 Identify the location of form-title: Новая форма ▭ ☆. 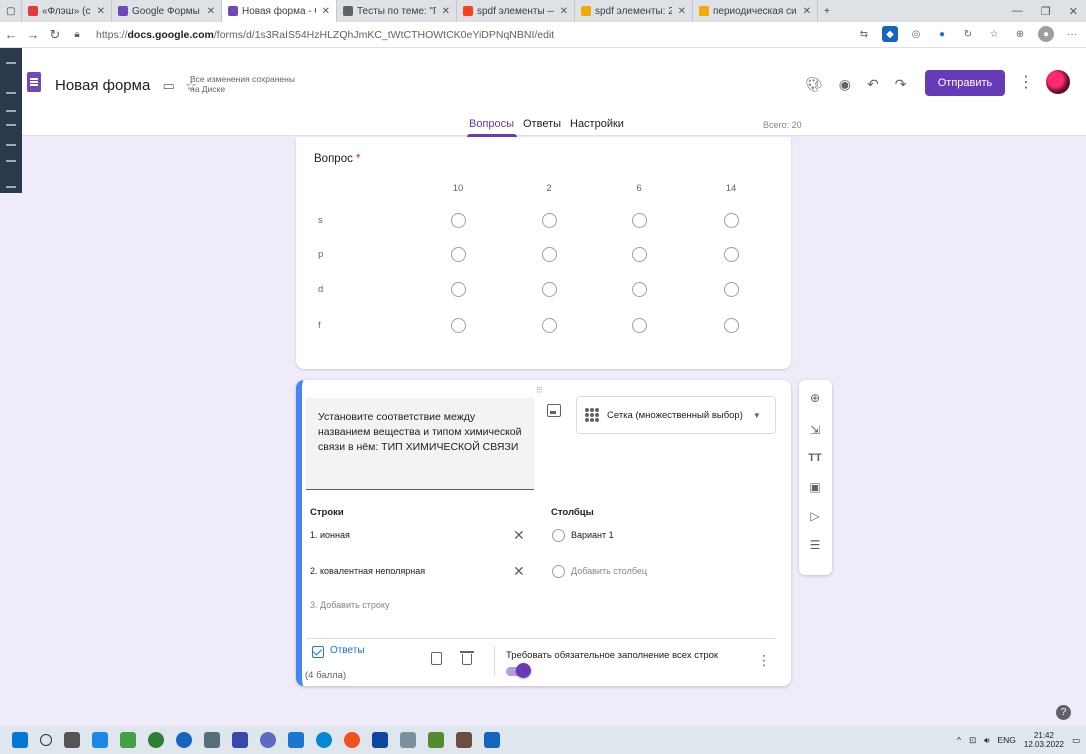
(126, 85).